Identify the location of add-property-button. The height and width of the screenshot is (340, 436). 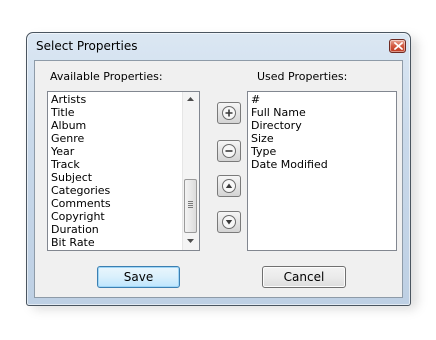
(229, 113).